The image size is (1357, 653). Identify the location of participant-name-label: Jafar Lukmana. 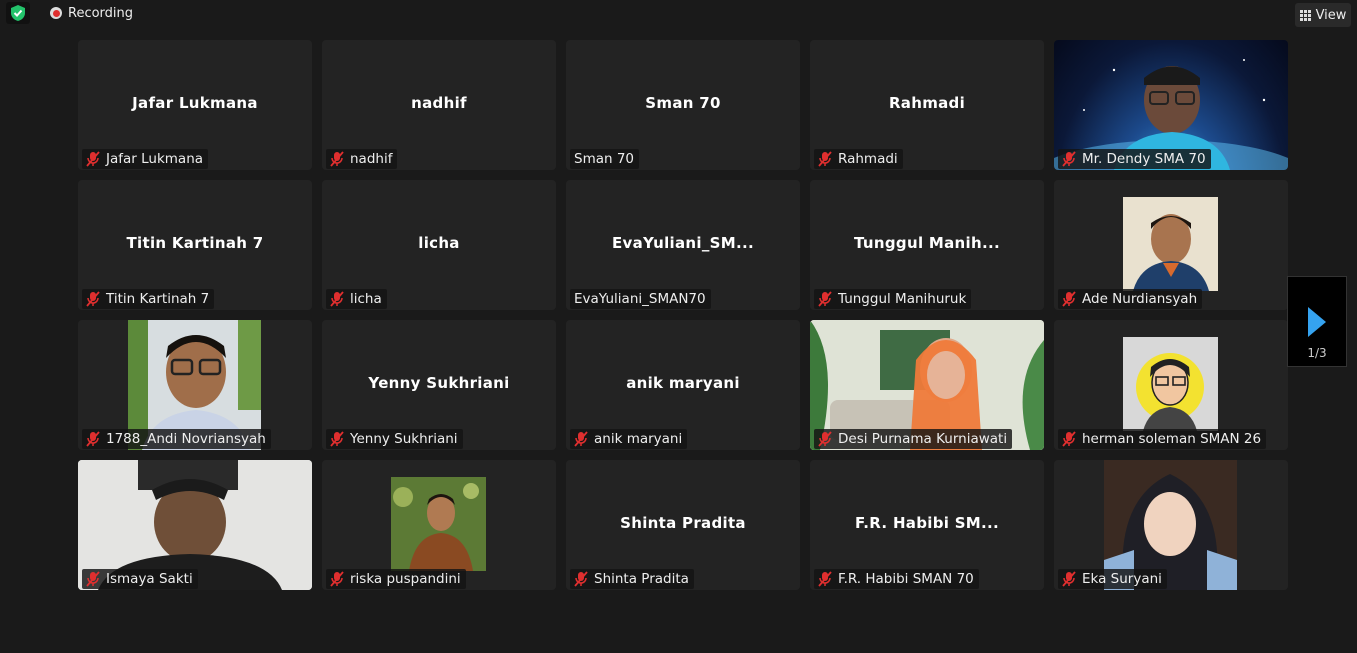
(145, 159).